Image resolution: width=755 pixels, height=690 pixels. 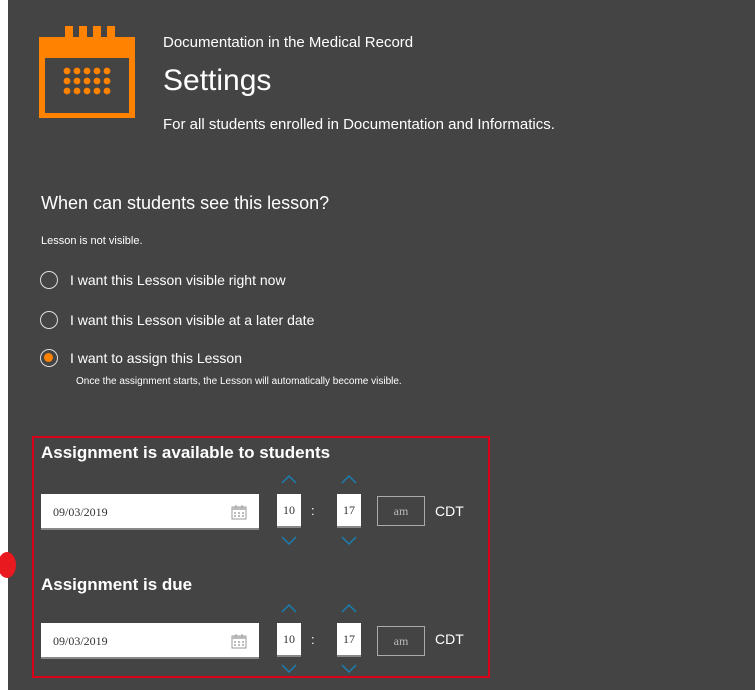 I want to click on course-name: Documentation in the Medical Record, so click(x=288, y=42).